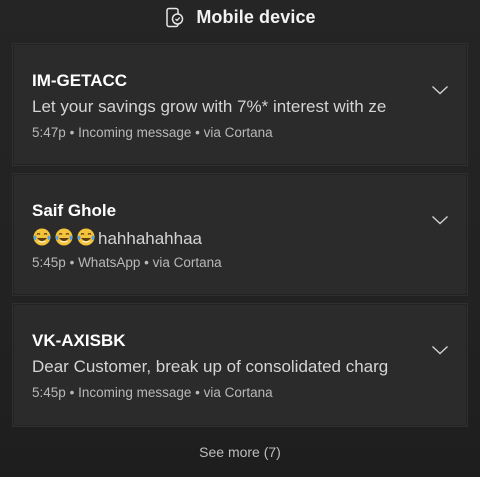 The height and width of the screenshot is (477, 480). I want to click on notification-time: 5:47p, so click(49, 132).